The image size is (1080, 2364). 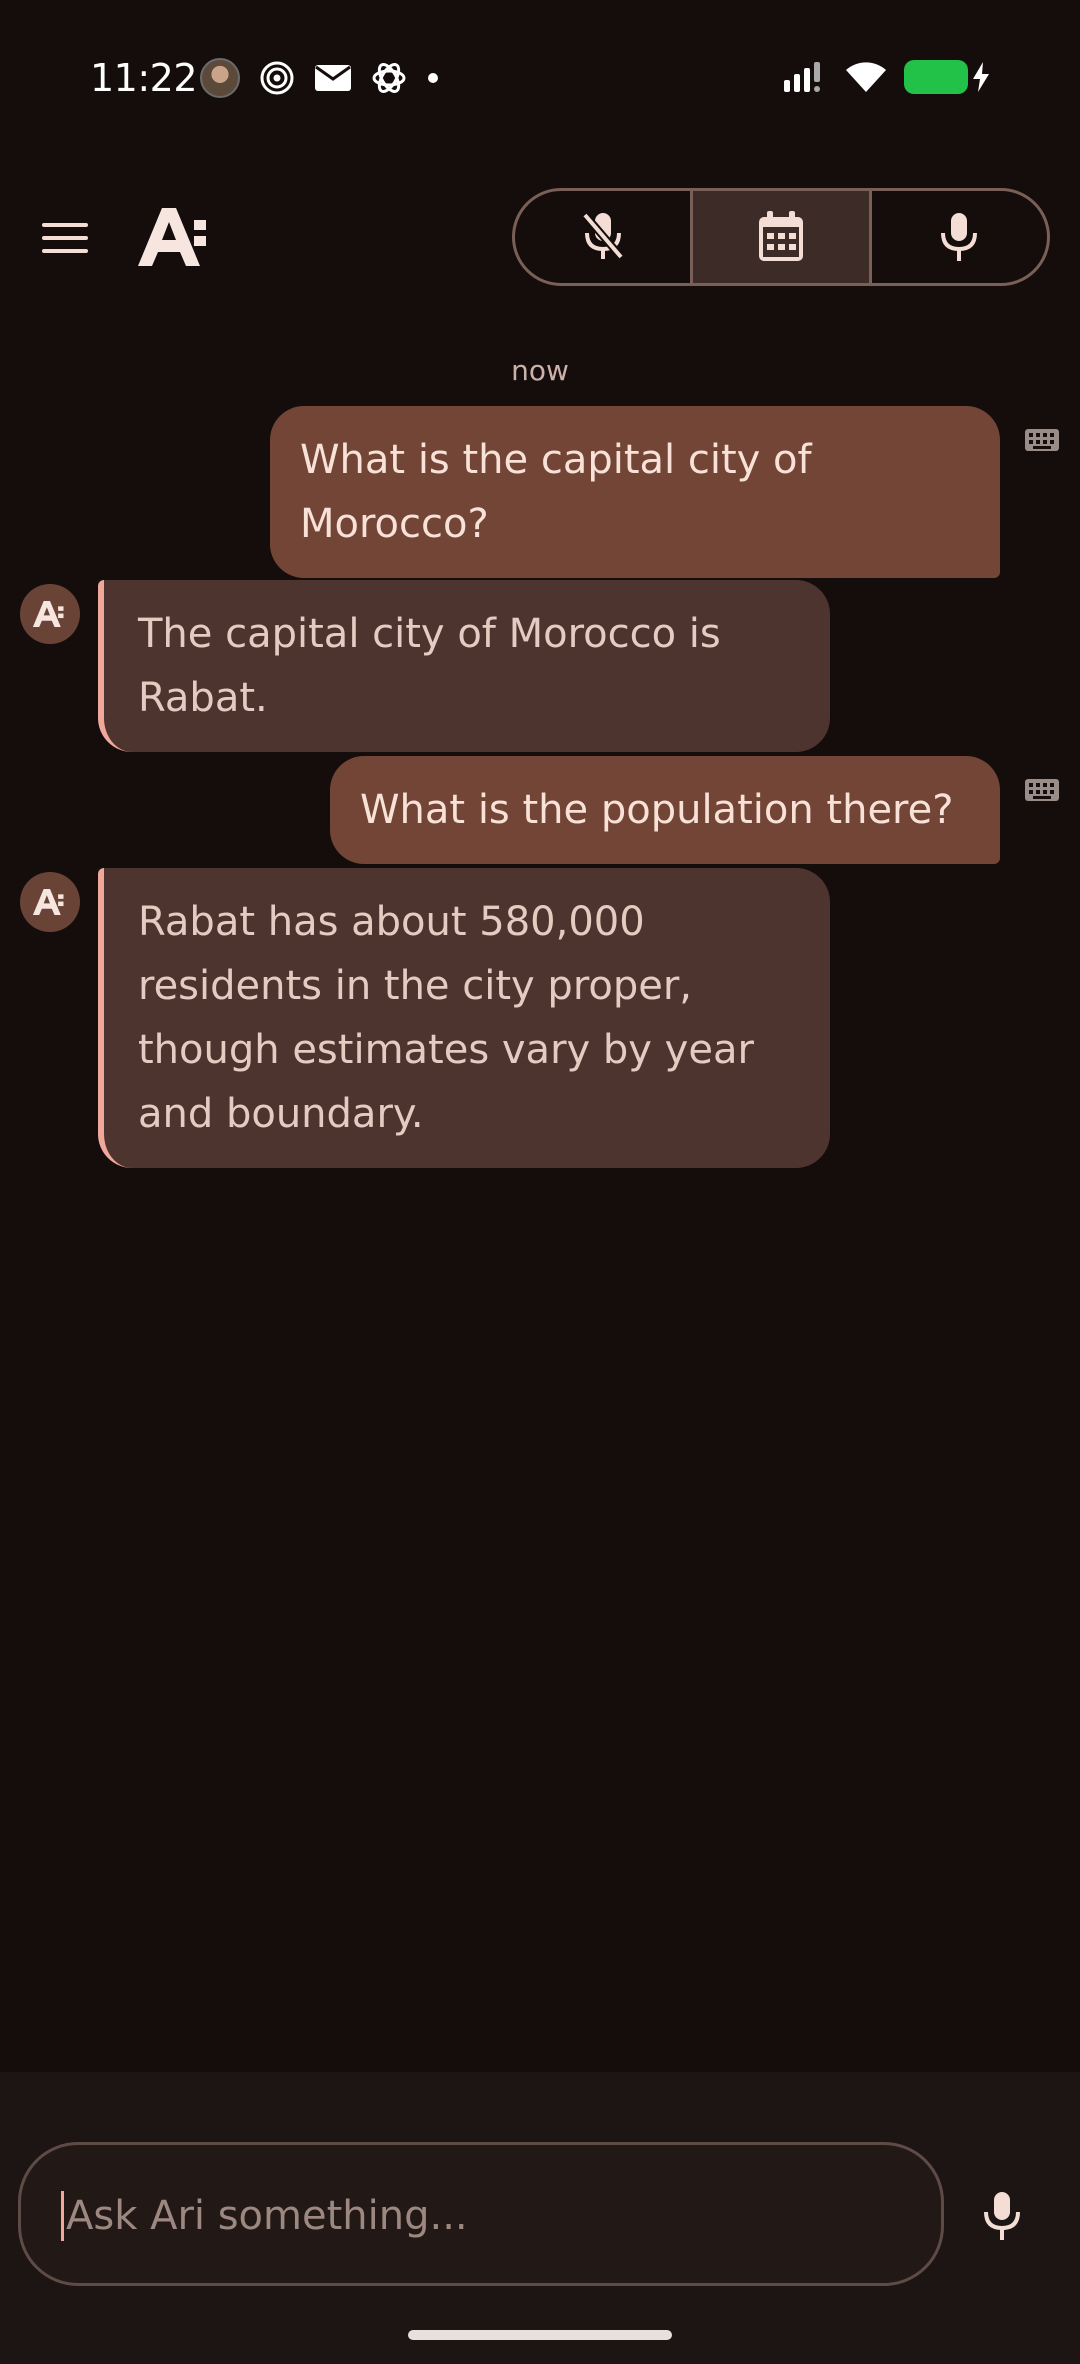 What do you see at coordinates (144, 78) in the screenshot?
I see `status-time: 11:22` at bounding box center [144, 78].